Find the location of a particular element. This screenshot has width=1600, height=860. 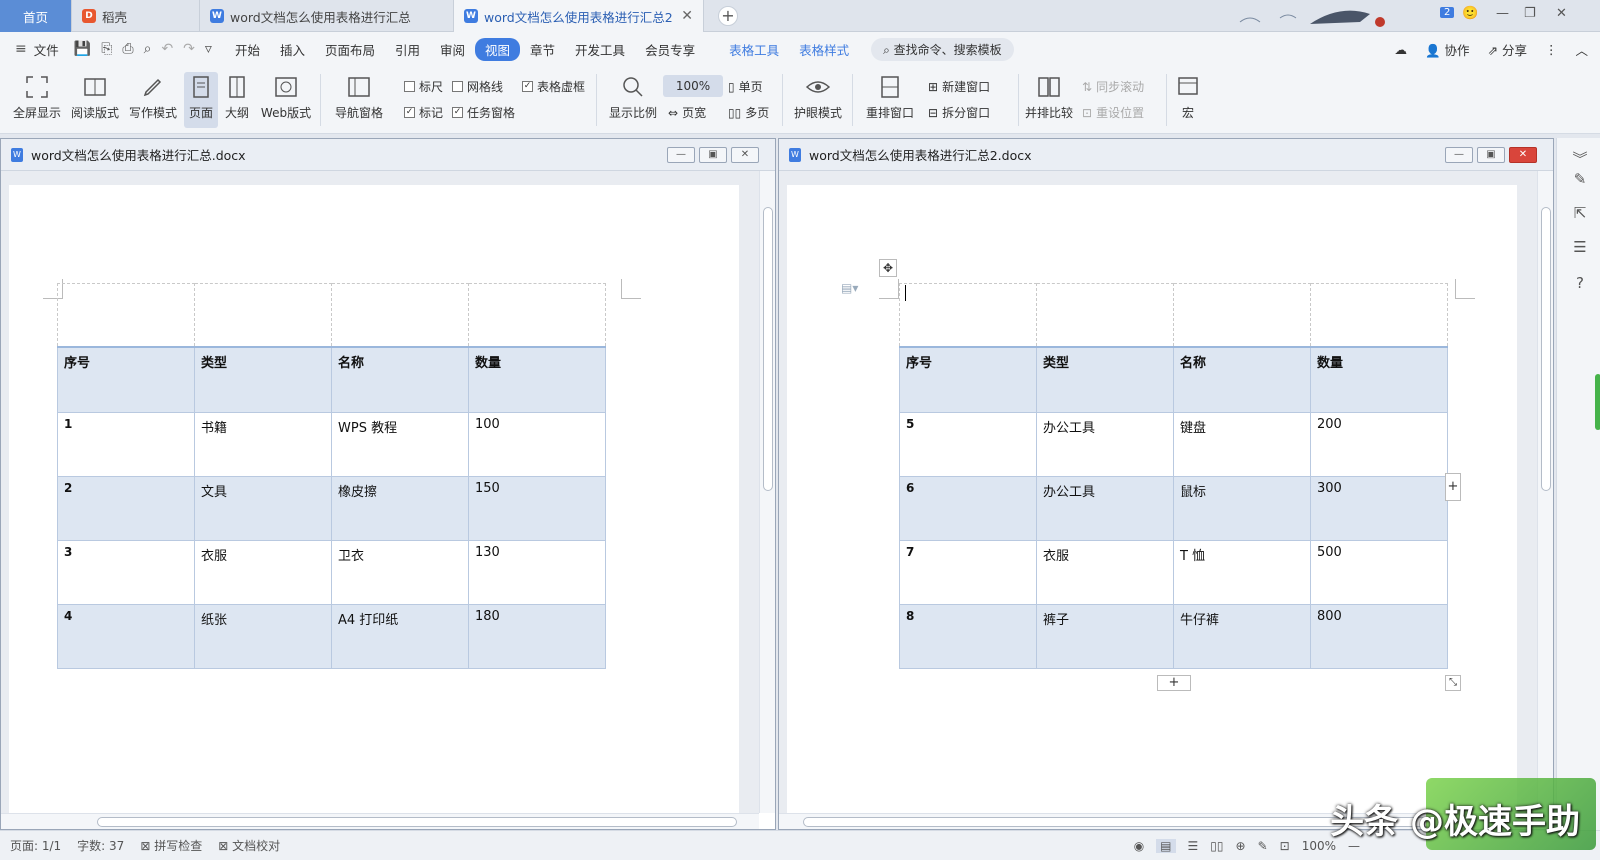

menu-table-style: 表格样式 is located at coordinates (824, 49).